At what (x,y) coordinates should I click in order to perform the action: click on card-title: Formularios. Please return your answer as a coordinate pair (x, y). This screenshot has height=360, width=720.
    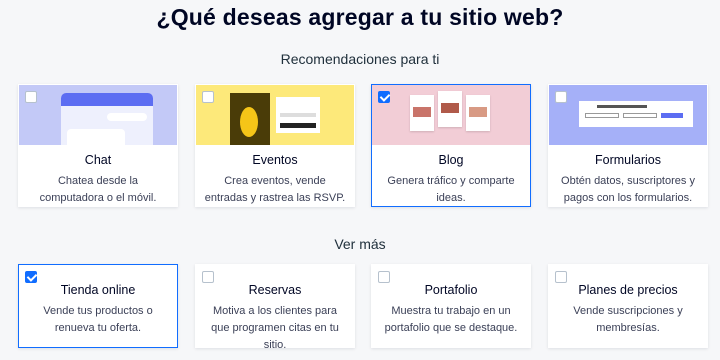
    Looking at the image, I should click on (628, 160).